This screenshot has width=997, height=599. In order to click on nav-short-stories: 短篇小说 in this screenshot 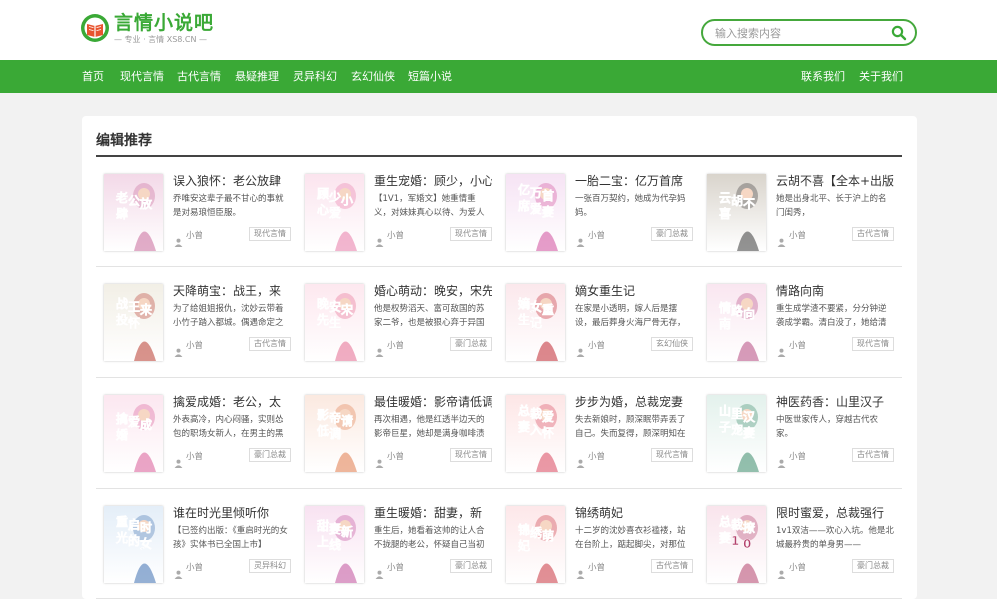, I will do `click(430, 76)`.